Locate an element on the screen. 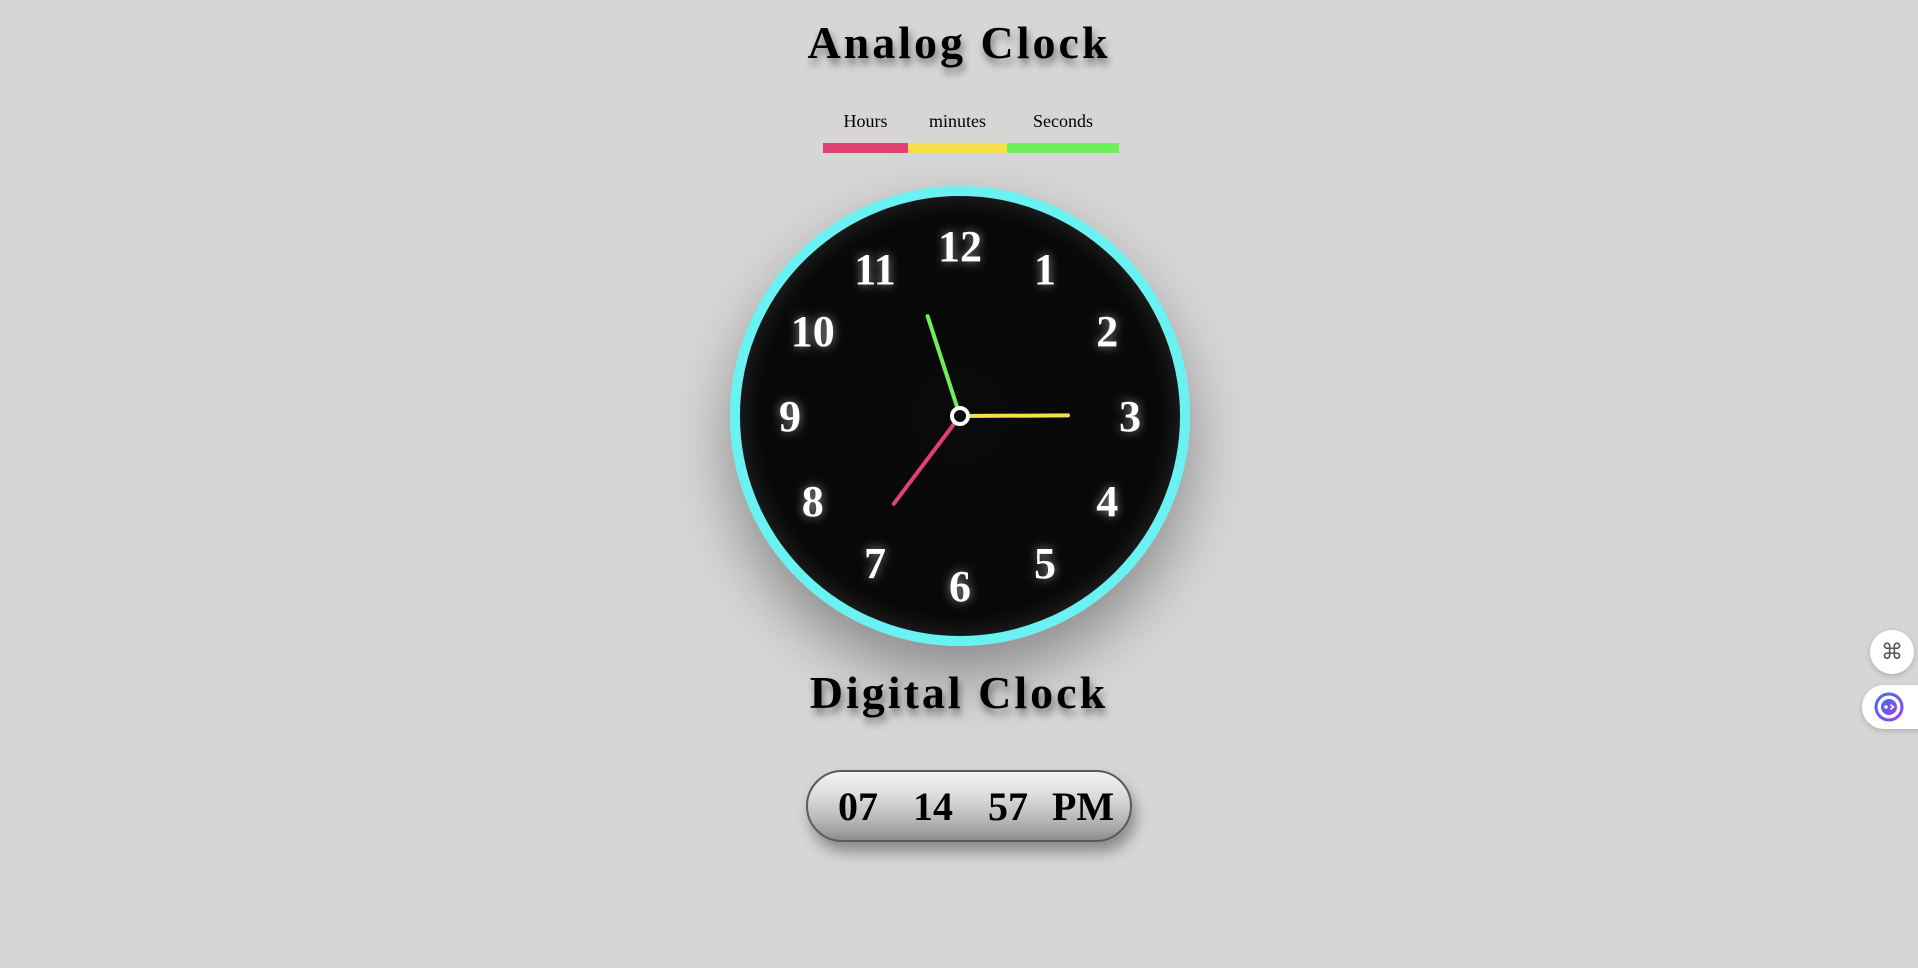 This screenshot has width=1918, height=968. digital-clock-title: Digital Clock is located at coordinates (959, 692).